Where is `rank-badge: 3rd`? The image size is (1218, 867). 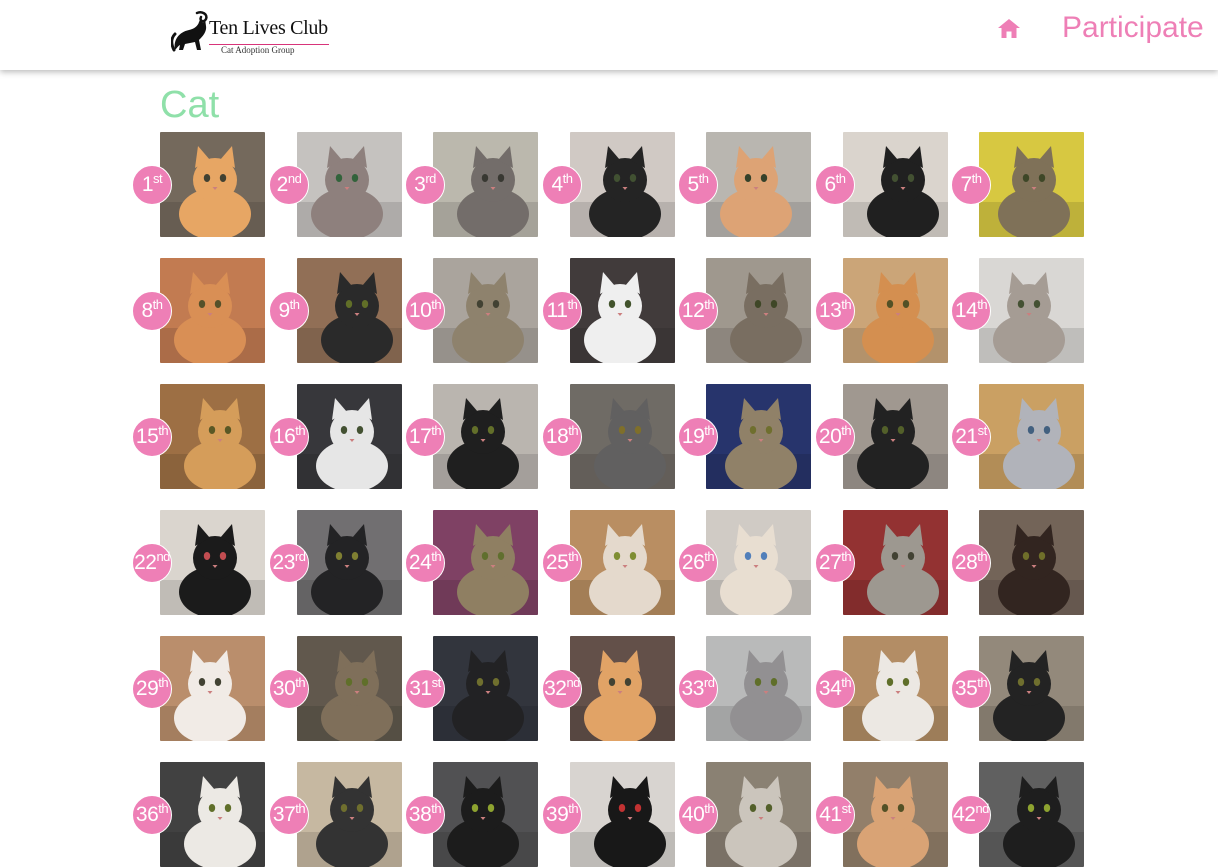 rank-badge: 3rd is located at coordinates (425, 185).